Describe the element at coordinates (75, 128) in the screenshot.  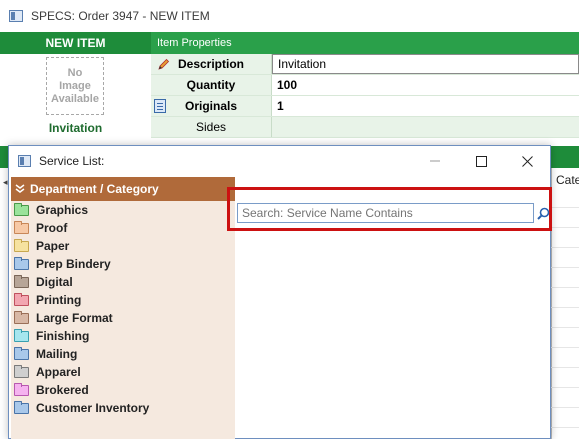
I see `item-name-label: Invitation` at that location.